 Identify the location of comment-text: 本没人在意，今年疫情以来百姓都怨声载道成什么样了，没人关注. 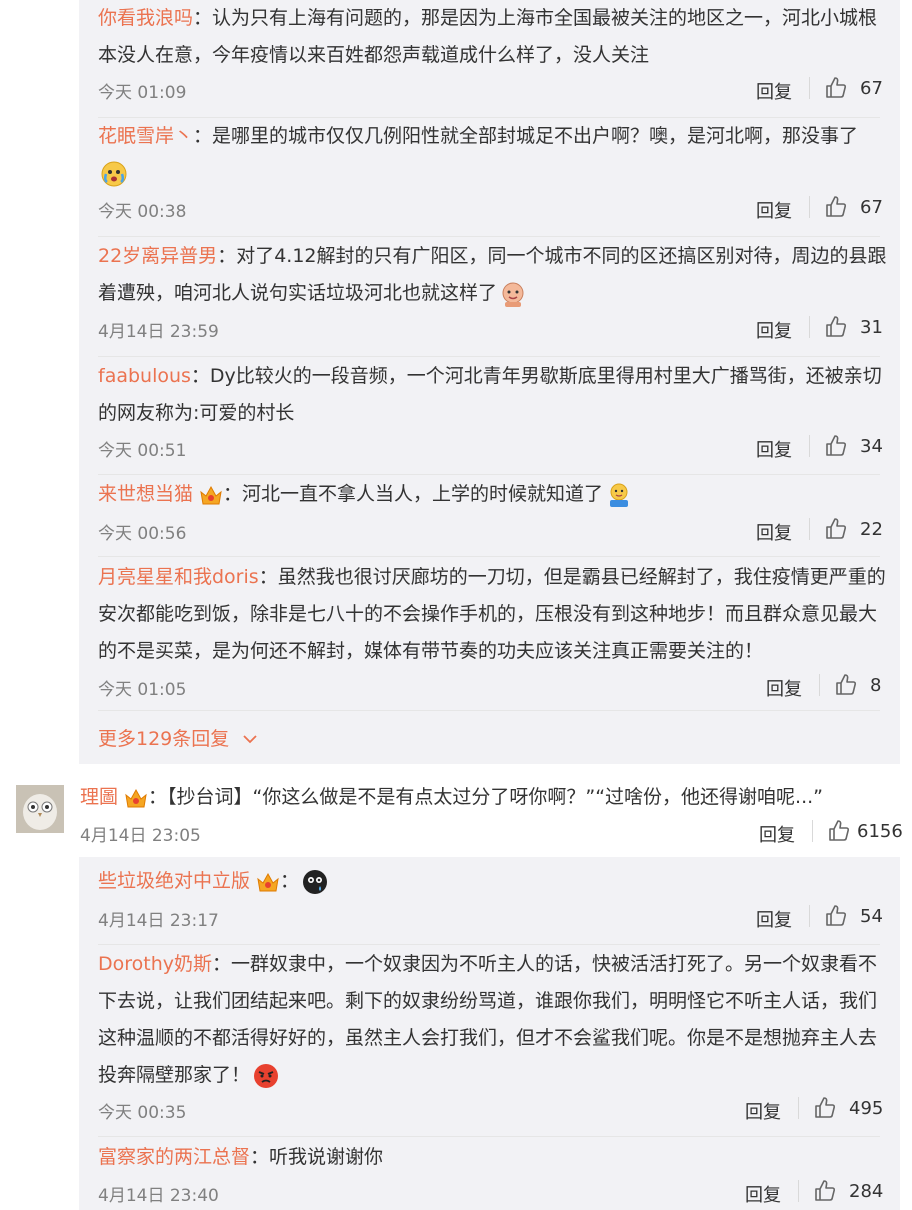
(374, 55).